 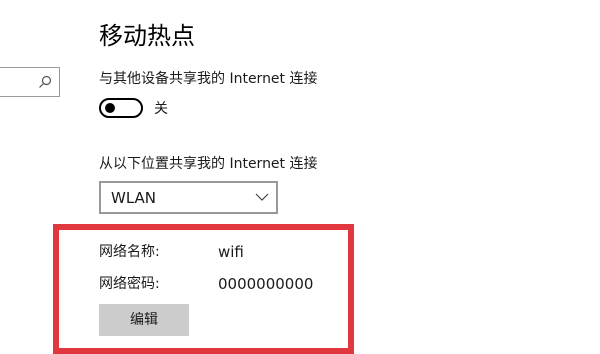 I want to click on toggle-knob, so click(x=110, y=108).